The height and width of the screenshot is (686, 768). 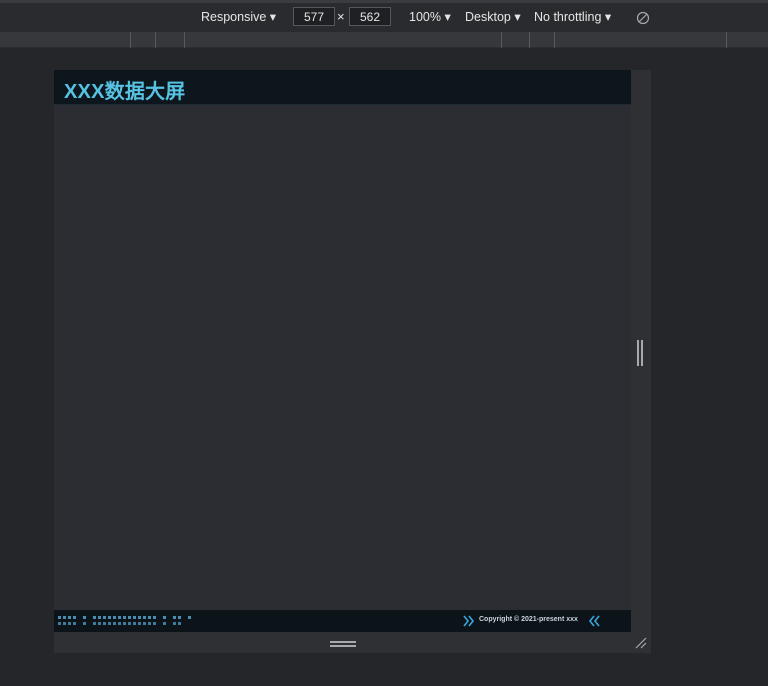 What do you see at coordinates (528, 619) in the screenshot?
I see `copyright-text: Copyright © 2021-present xxx` at bounding box center [528, 619].